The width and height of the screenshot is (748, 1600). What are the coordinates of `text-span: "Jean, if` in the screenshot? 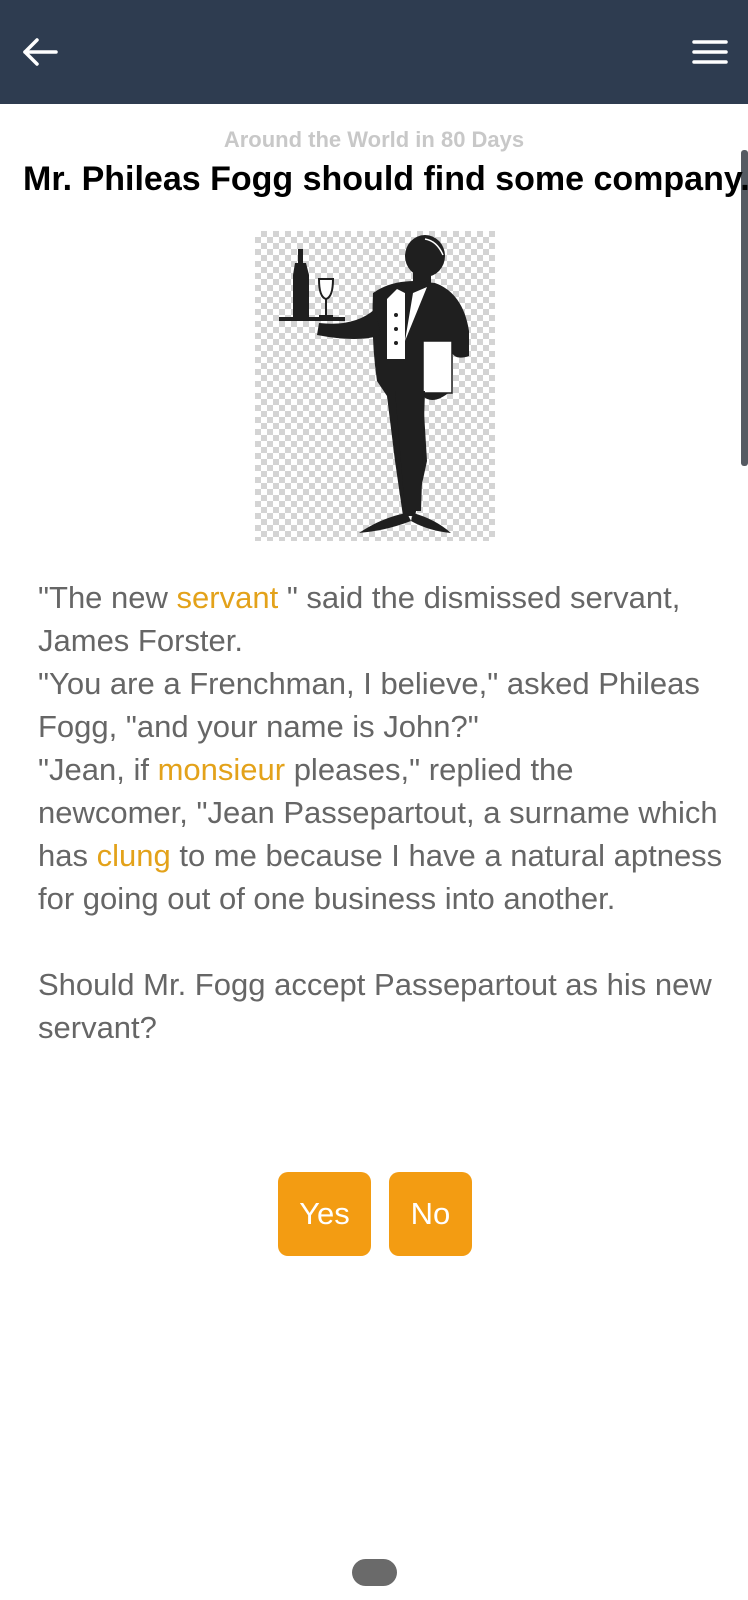 It's located at (98, 769).